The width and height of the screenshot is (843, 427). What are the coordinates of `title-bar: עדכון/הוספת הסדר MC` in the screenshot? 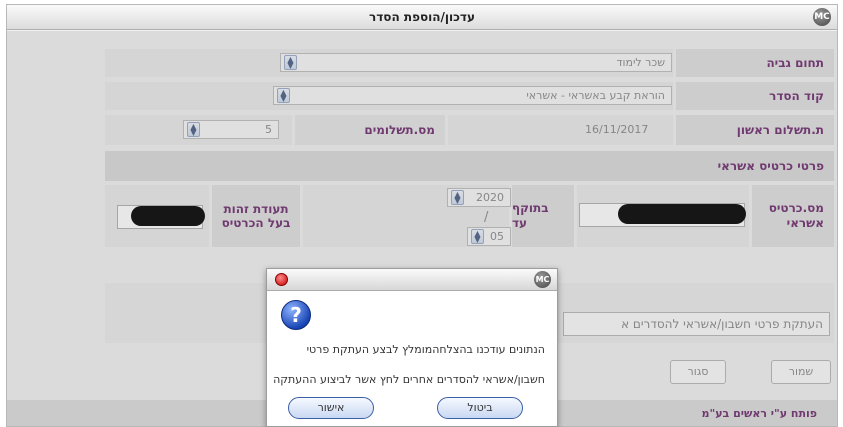 It's located at (422, 17).